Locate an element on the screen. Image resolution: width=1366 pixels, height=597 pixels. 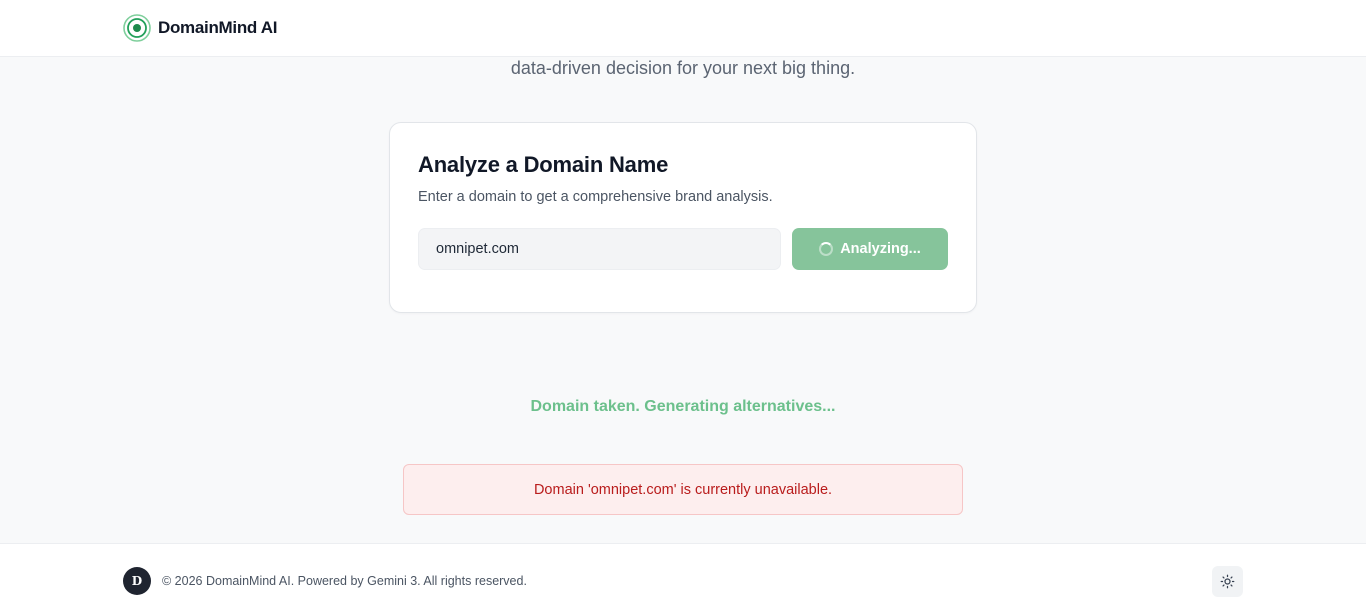
sun-icon is located at coordinates (1227, 581).